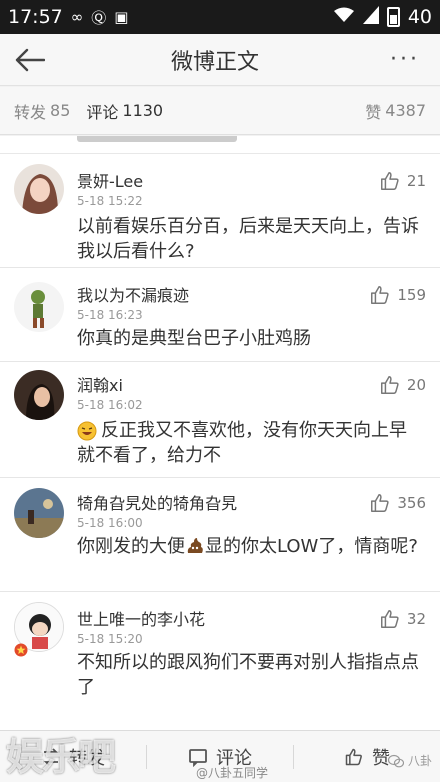 The image size is (440, 782). What do you see at coordinates (416, 181) in the screenshot?
I see `like-count: 21` at bounding box center [416, 181].